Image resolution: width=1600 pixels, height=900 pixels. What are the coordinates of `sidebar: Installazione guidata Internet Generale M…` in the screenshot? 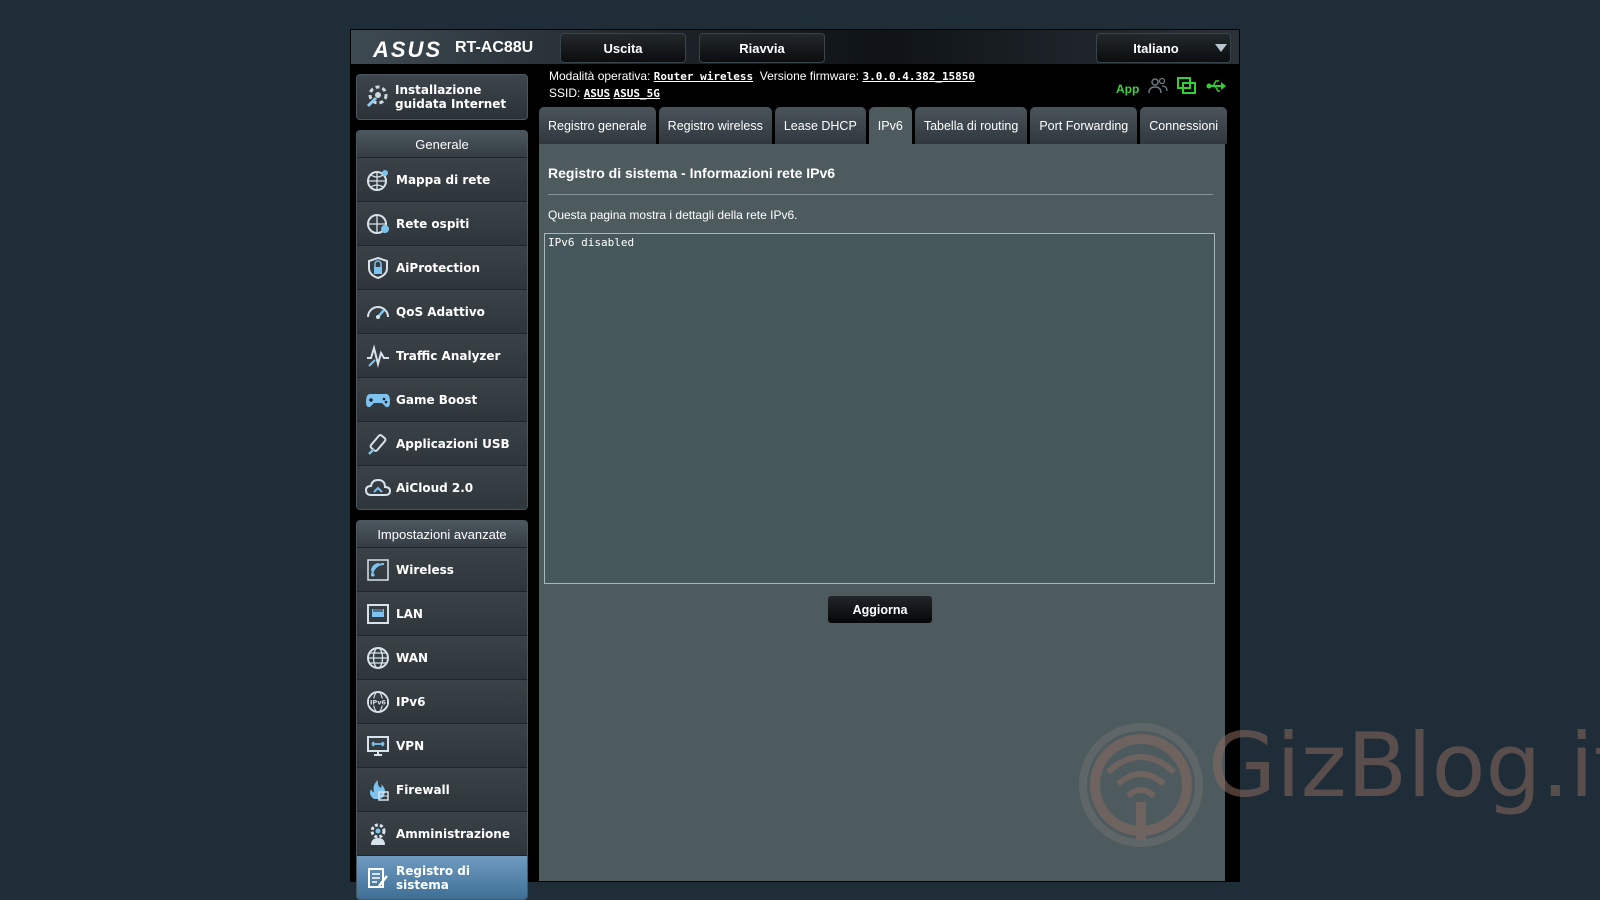 It's located at (442, 487).